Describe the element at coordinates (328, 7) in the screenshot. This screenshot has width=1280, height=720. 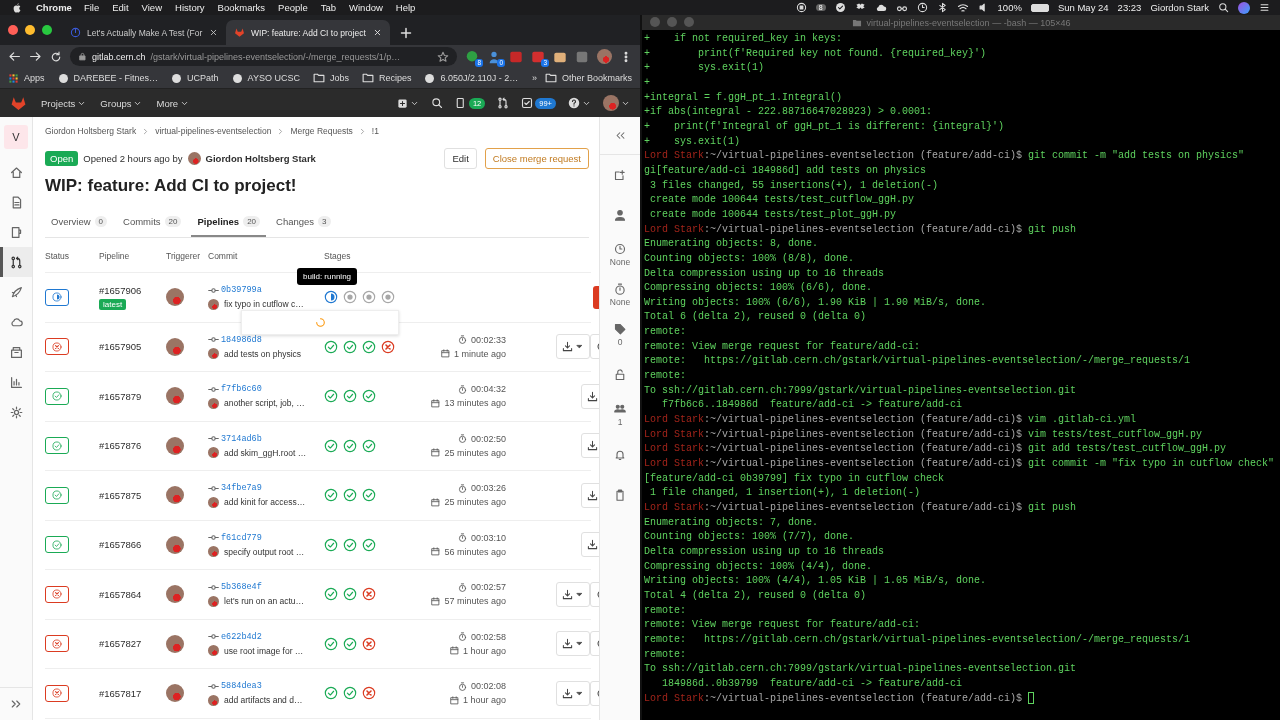
I see `menu-item: Tab` at that location.